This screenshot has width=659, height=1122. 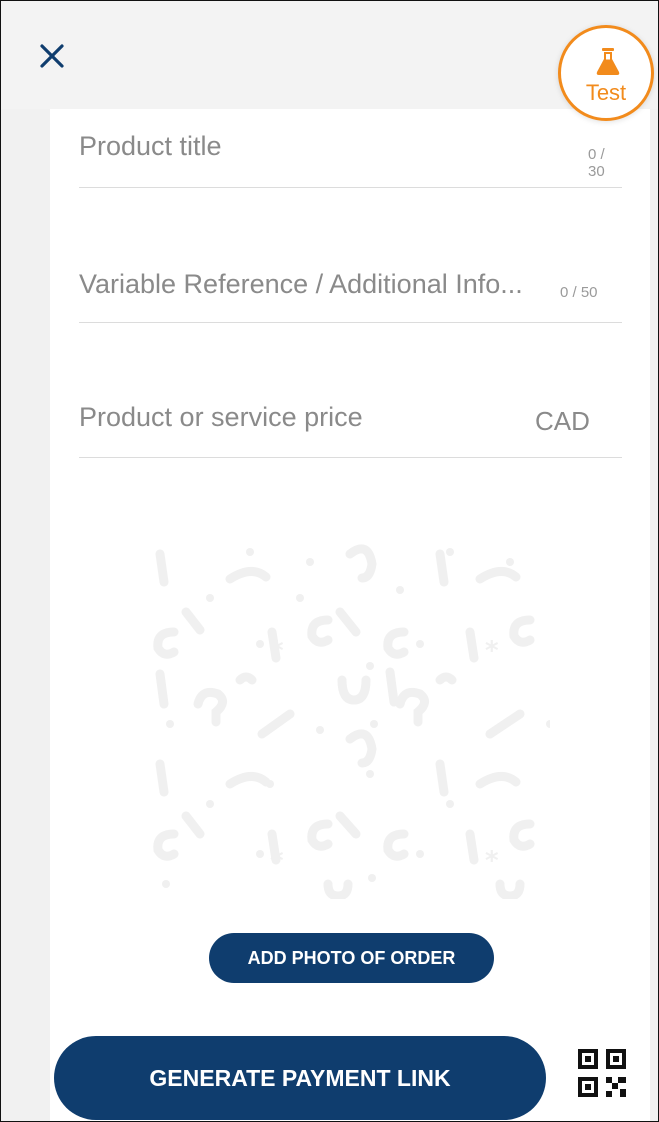 What do you see at coordinates (608, 61) in the screenshot?
I see `flask-icon` at bounding box center [608, 61].